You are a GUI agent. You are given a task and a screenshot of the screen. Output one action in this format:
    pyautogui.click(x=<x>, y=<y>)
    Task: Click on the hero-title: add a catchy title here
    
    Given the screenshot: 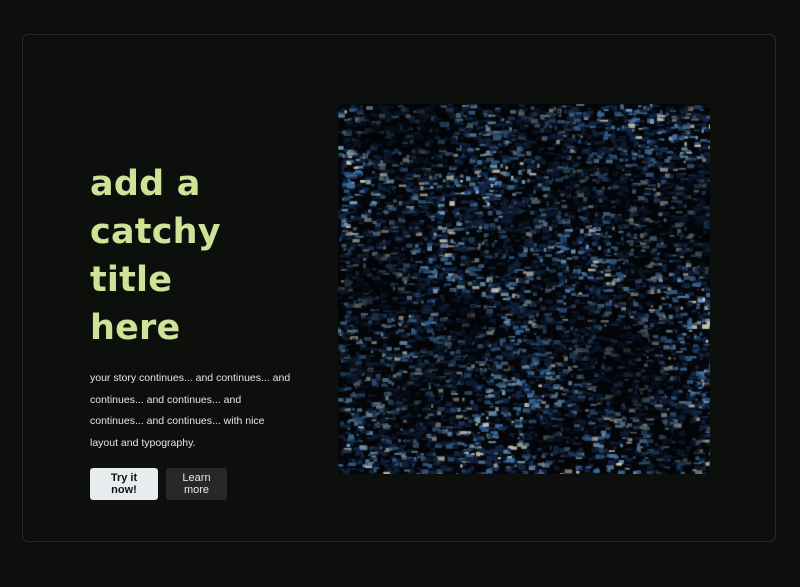 What is the action you would take?
    pyautogui.click(x=195, y=256)
    